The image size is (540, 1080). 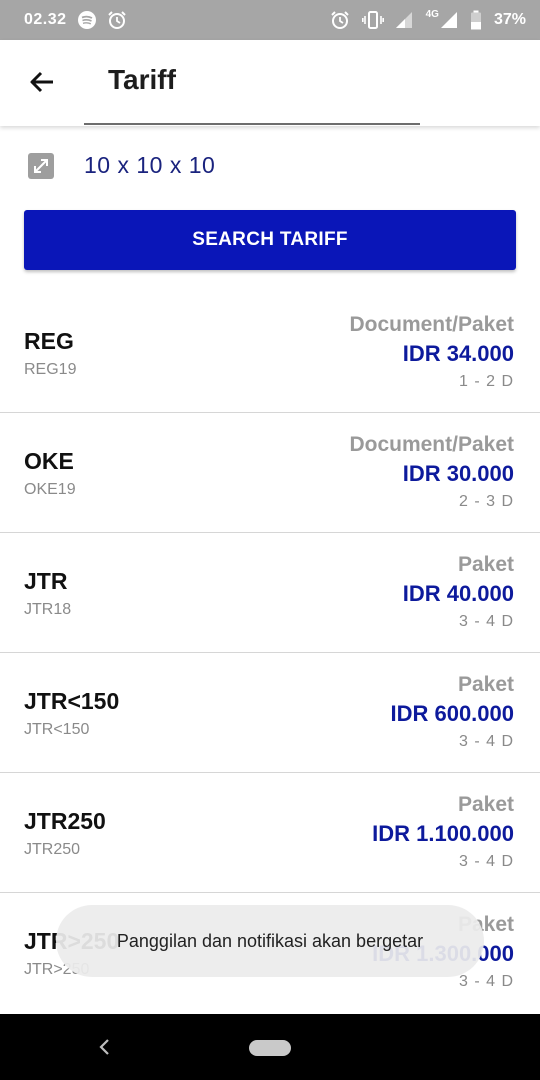 What do you see at coordinates (72, 701) in the screenshot?
I see `service-name: JTR<150` at bounding box center [72, 701].